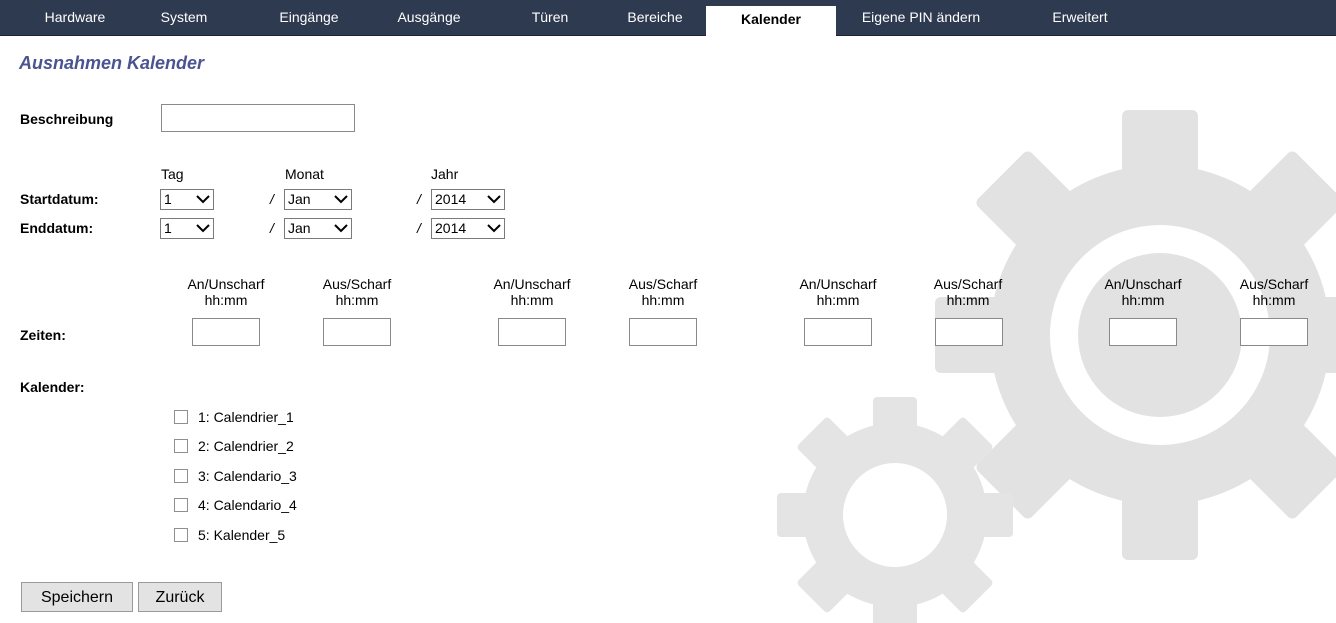 Image resolution: width=1336 pixels, height=623 pixels. What do you see at coordinates (168, 228) in the screenshot?
I see `end-day-value: 1` at bounding box center [168, 228].